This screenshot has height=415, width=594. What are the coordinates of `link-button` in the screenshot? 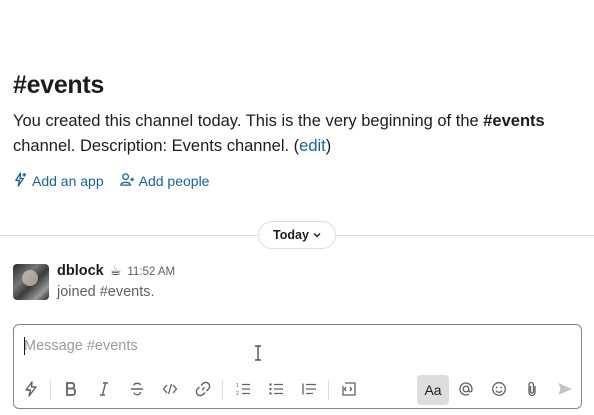 It's located at (202, 390).